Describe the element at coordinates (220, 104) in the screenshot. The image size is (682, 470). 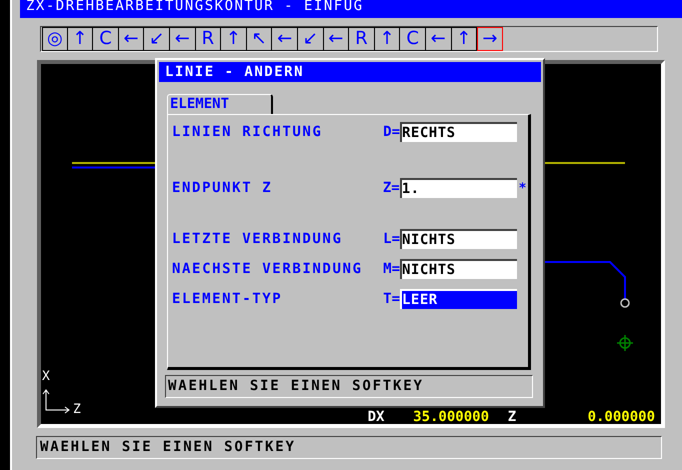
I see `element-tab: ELEMENT` at that location.